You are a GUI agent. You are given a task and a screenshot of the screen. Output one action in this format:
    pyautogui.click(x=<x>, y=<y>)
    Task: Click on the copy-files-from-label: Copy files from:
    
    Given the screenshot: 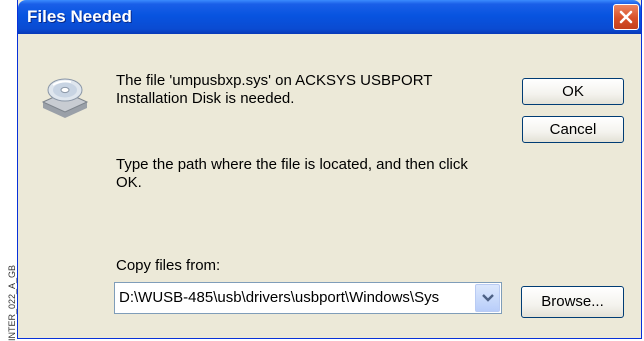 What is the action you would take?
    pyautogui.click(x=168, y=265)
    